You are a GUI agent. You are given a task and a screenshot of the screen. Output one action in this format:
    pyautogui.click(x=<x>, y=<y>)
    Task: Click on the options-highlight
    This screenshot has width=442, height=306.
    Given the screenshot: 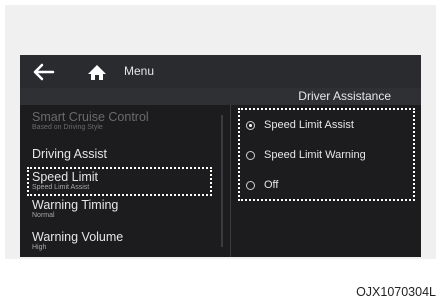 What is the action you would take?
    pyautogui.click(x=326, y=154)
    